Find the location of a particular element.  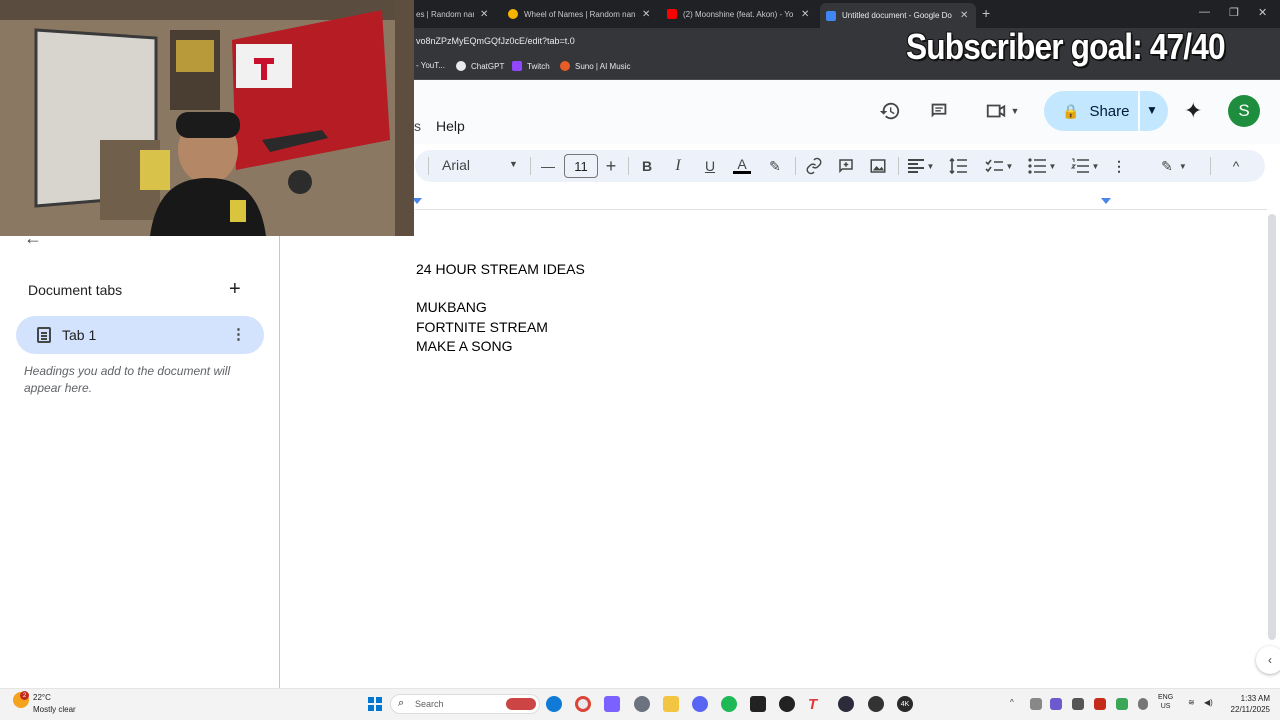

document-icon is located at coordinates (44, 335).